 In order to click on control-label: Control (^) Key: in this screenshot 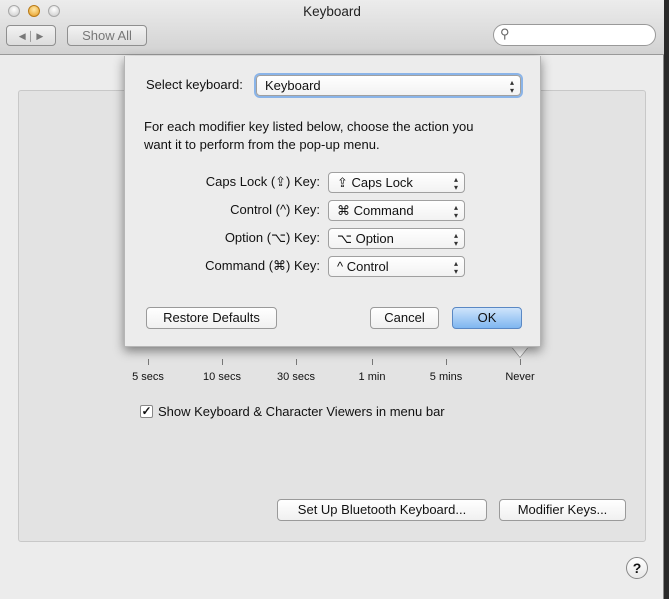, I will do `click(275, 209)`.